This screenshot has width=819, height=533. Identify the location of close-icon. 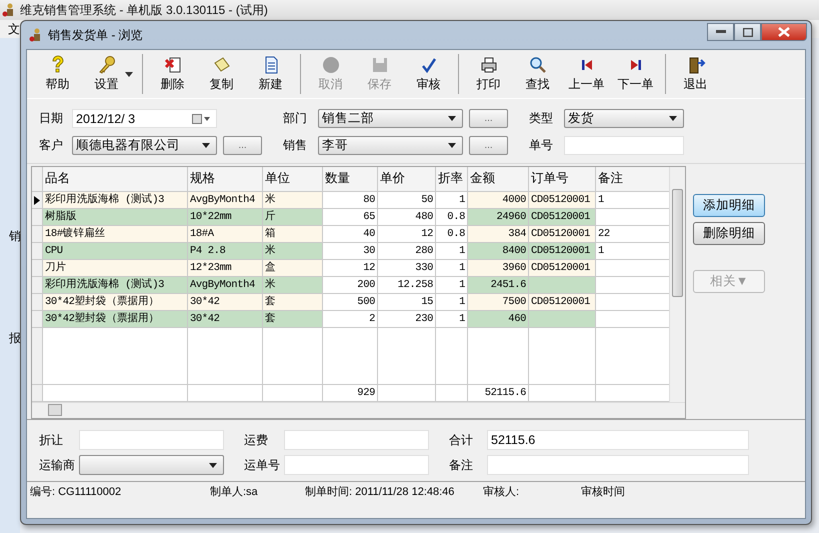
(784, 32).